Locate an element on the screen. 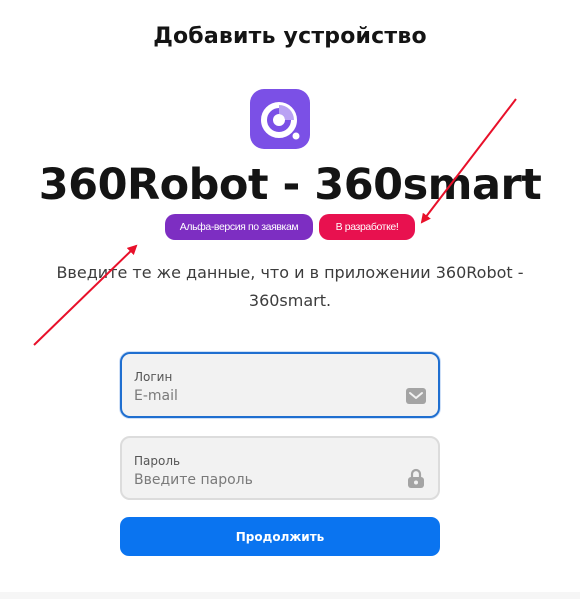 Image resolution: width=580 pixels, height=599 pixels. in-development-badge: В разработке! is located at coordinates (367, 227).